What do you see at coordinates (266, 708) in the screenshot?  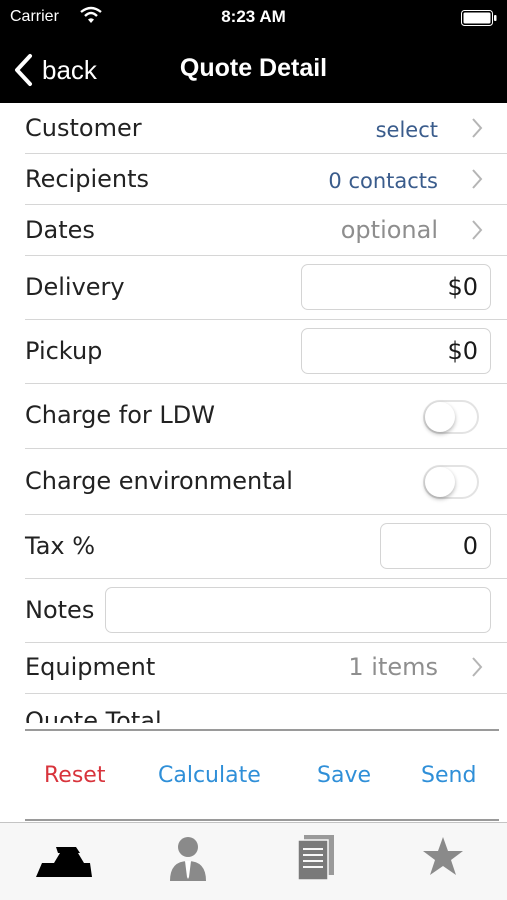 I see `quote-total-row: Quote Total` at bounding box center [266, 708].